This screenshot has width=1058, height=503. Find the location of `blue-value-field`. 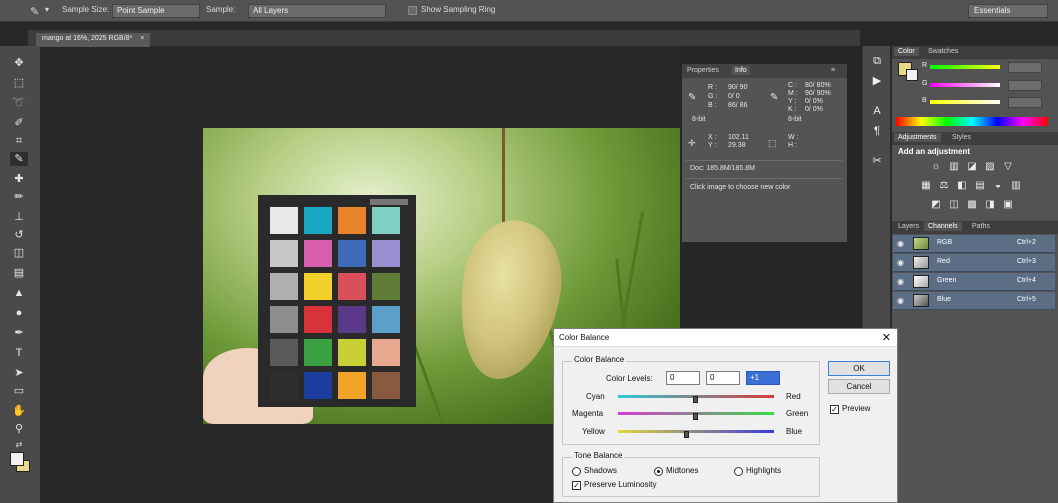

blue-value-field is located at coordinates (1025, 102).